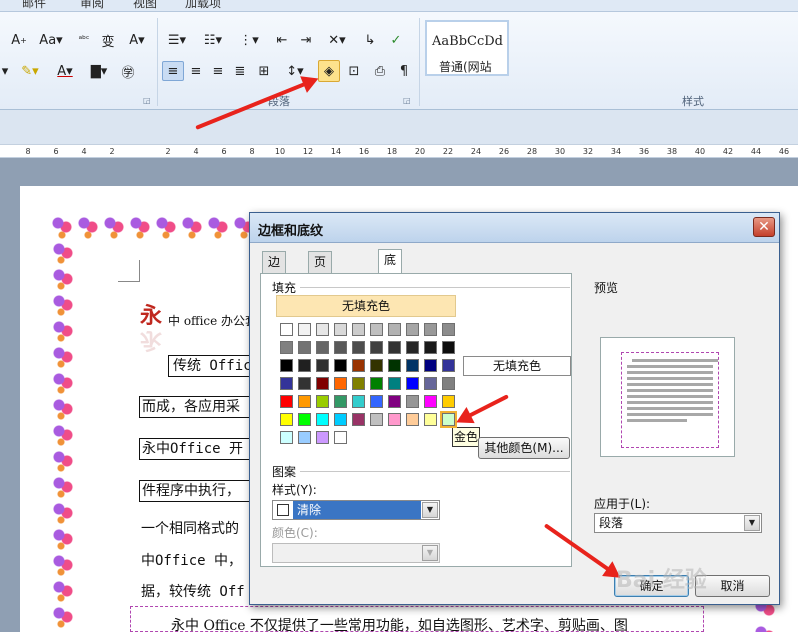  I want to click on char-border-icon: A▾, so click(137, 40).